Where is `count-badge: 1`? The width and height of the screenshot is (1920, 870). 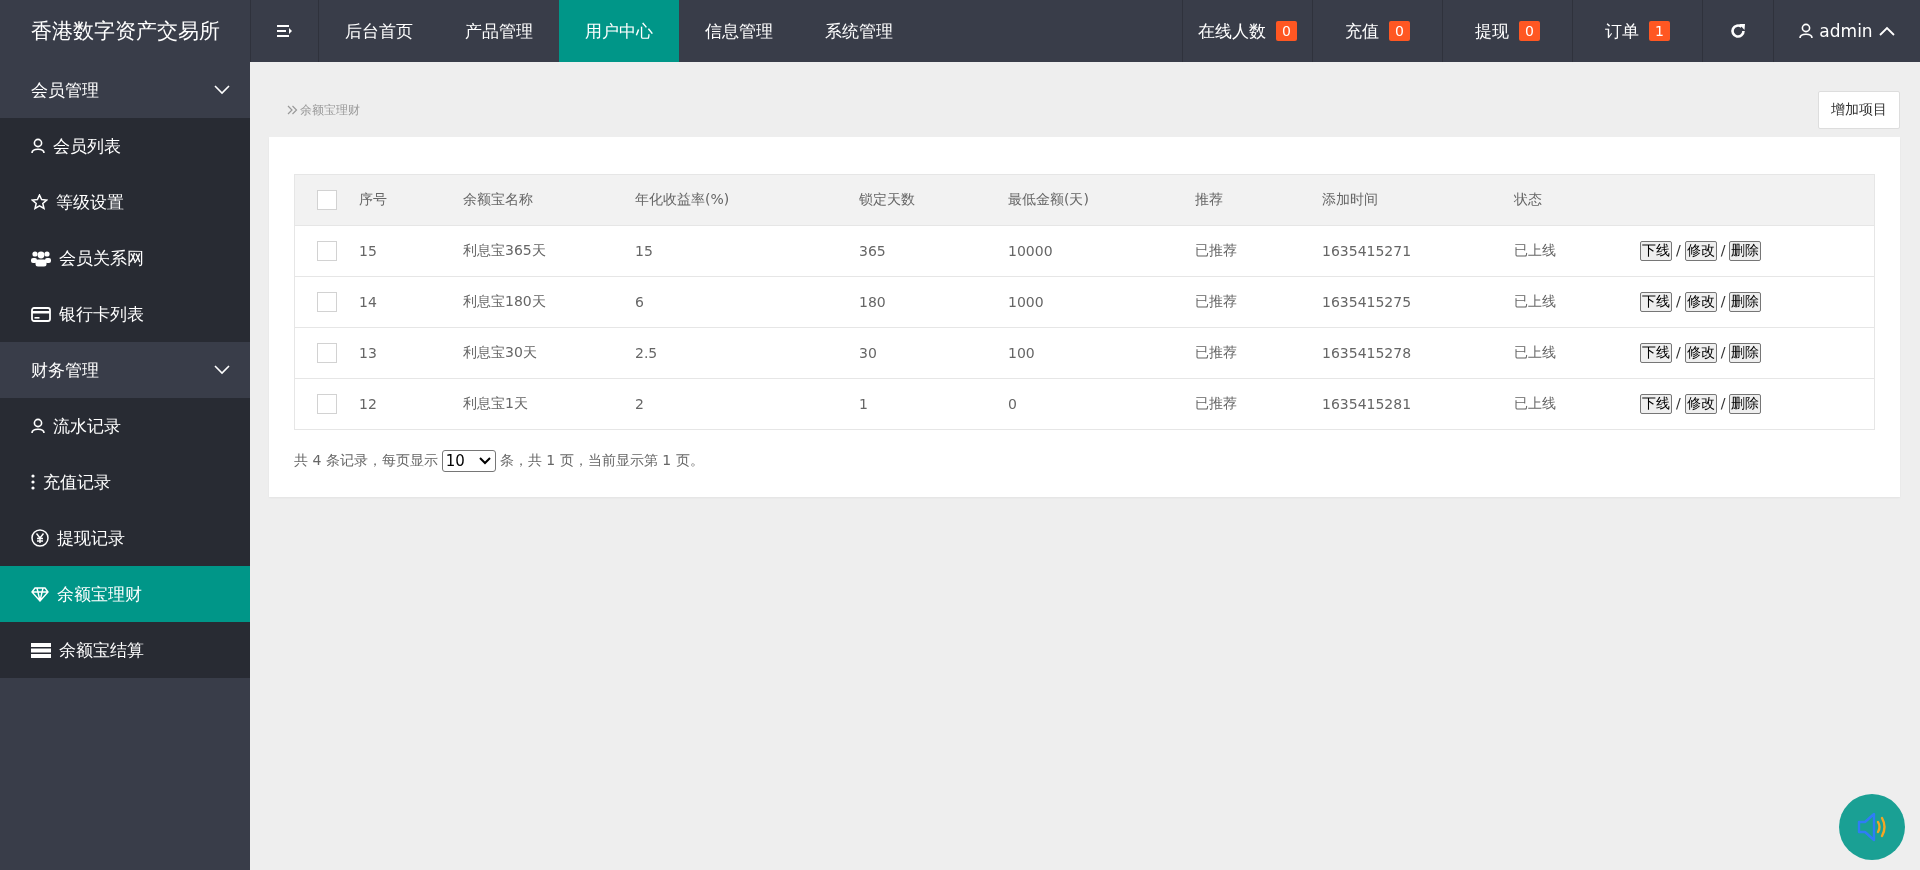 count-badge: 1 is located at coordinates (1659, 31).